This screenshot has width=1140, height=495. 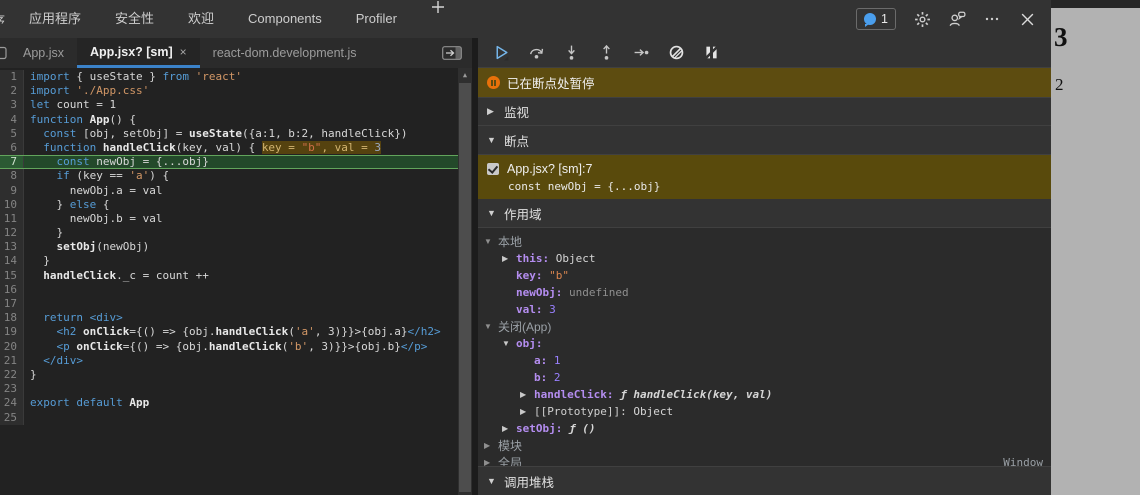 I want to click on panel-tab-partial: 序, so click(x=6, y=19).